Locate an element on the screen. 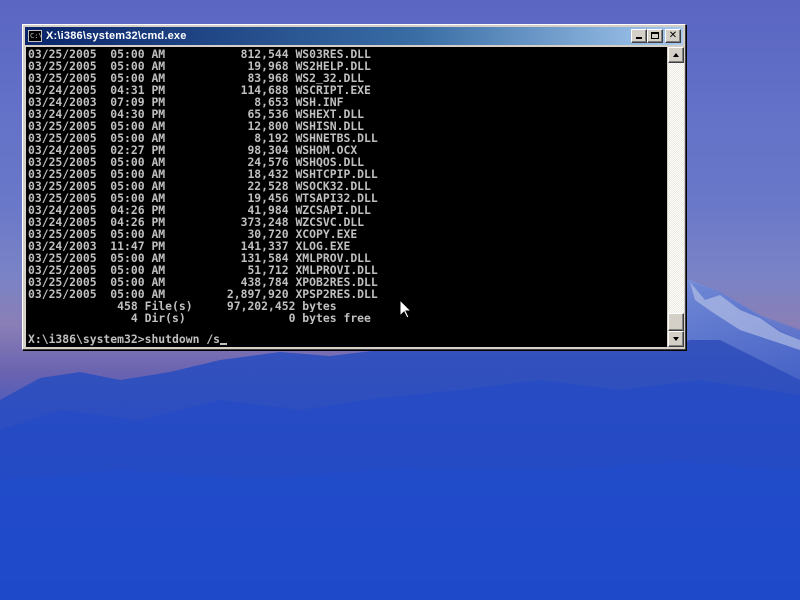 The height and width of the screenshot is (600, 800). maximize-icon is located at coordinates (655, 35).